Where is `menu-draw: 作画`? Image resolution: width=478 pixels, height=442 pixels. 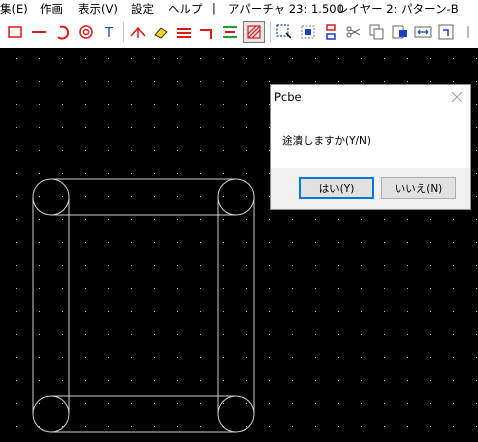 menu-draw: 作画 is located at coordinates (51, 9).